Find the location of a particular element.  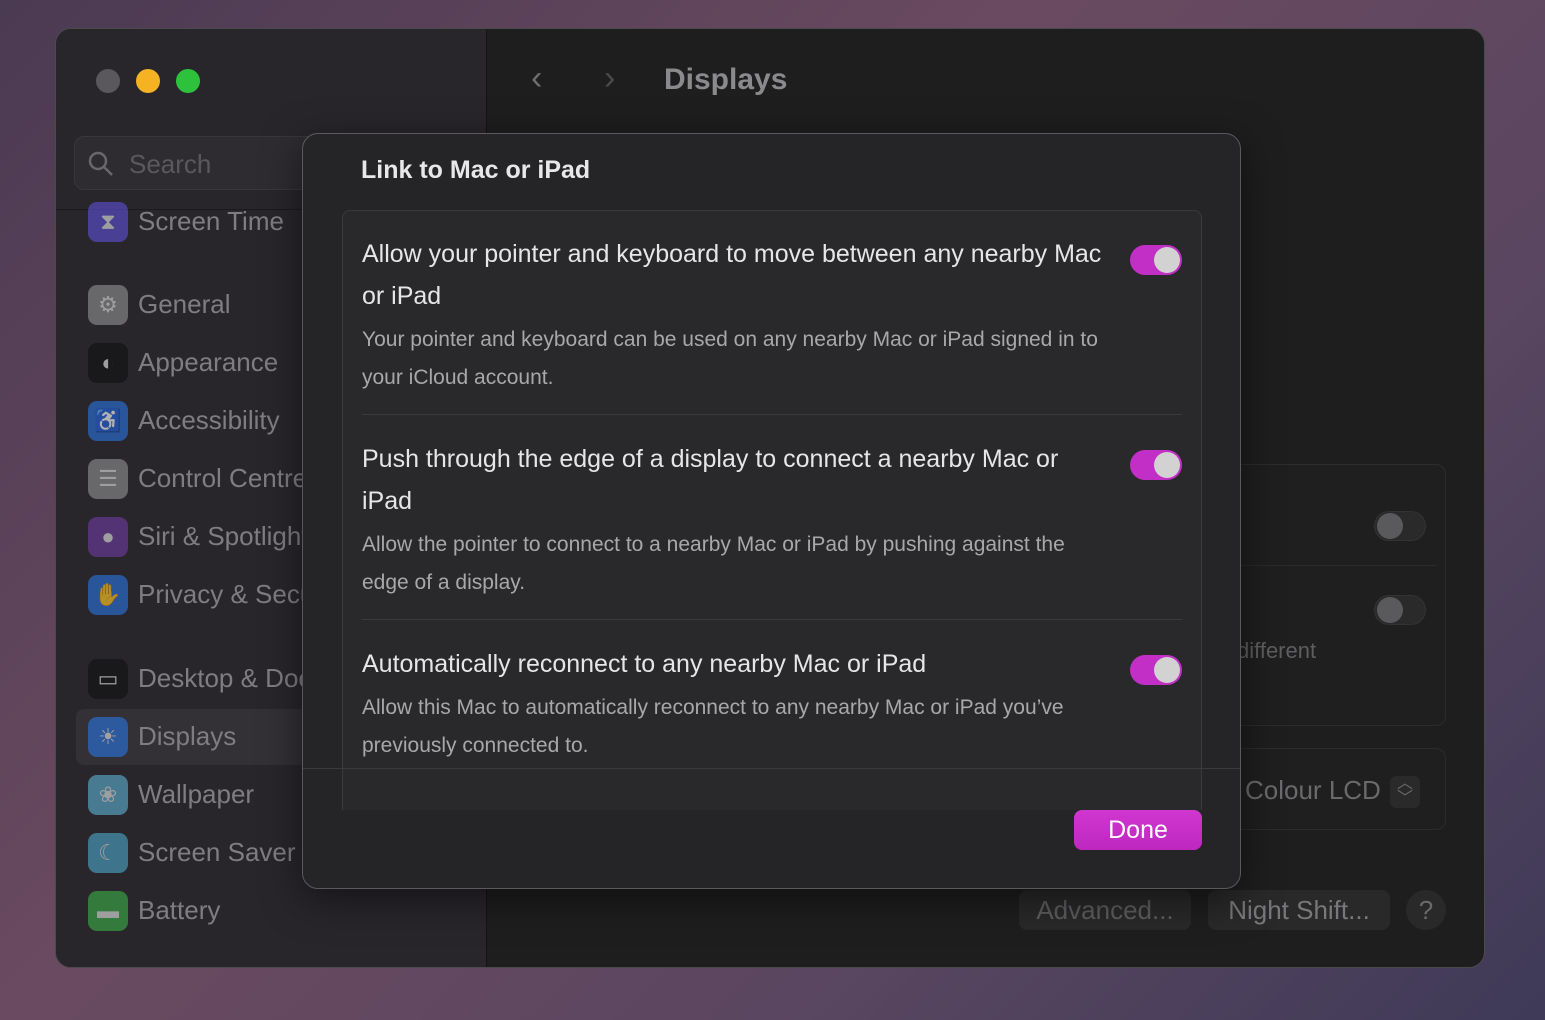

sidebar-item-label: Siri & Spotlight is located at coordinates (223, 536).